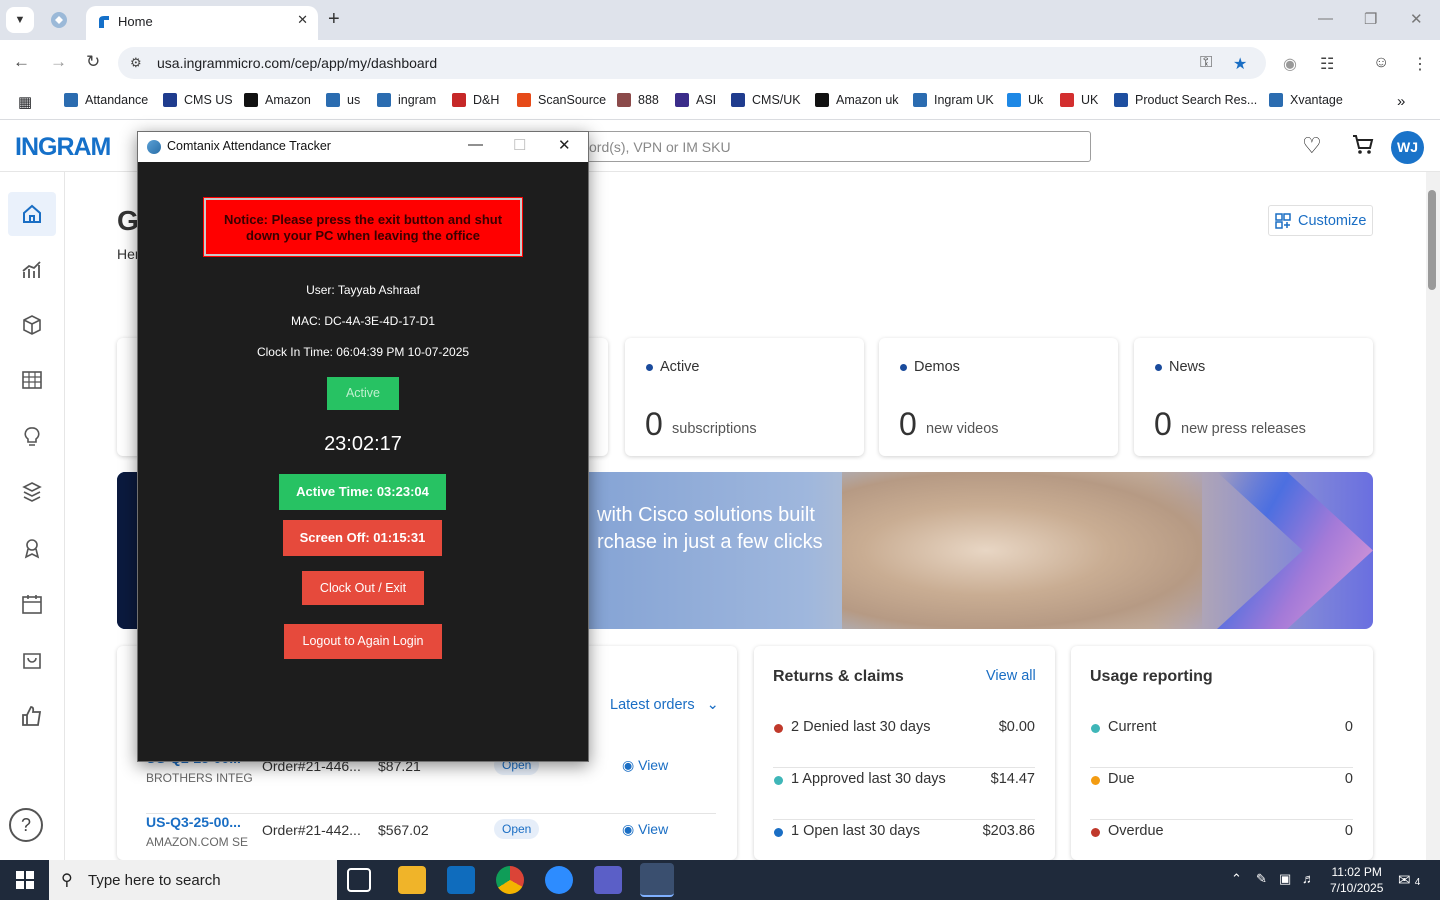 The height and width of the screenshot is (900, 1440). I want to click on nav-store-icon, so click(32, 380).